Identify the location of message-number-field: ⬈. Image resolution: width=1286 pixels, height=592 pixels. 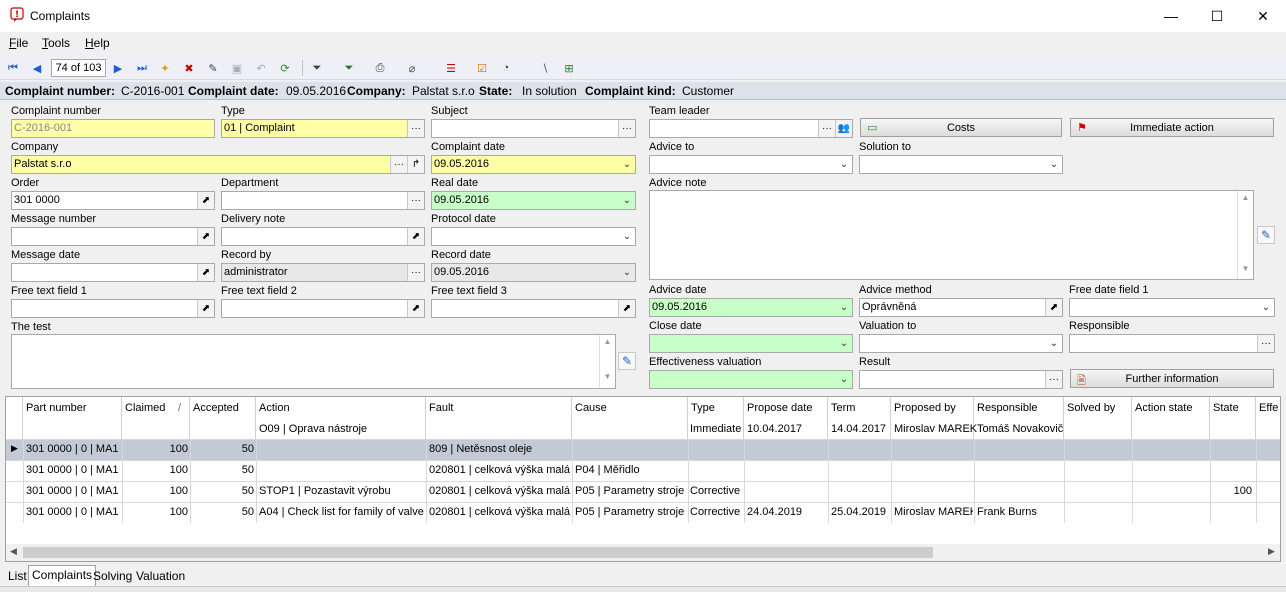
(113, 236).